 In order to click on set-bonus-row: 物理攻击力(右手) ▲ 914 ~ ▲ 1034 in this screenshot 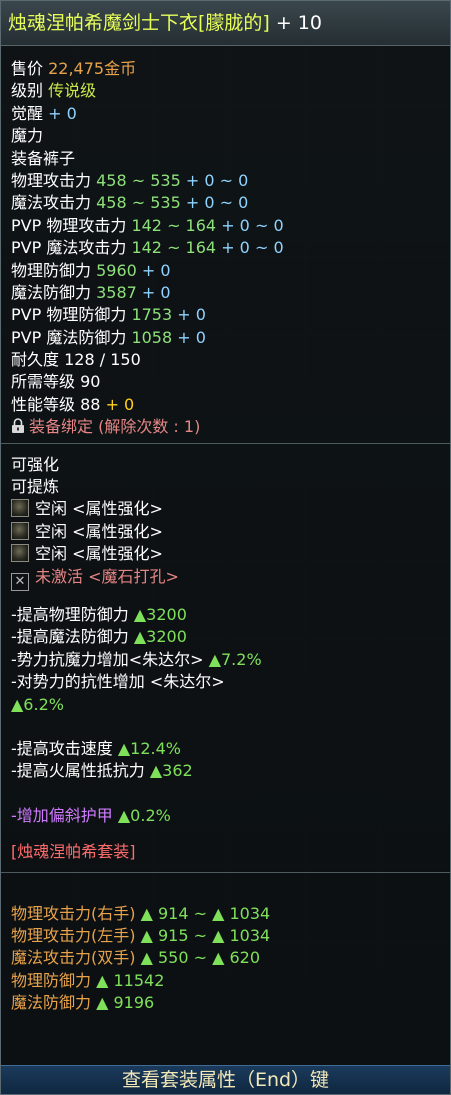, I will do `click(225, 914)`.